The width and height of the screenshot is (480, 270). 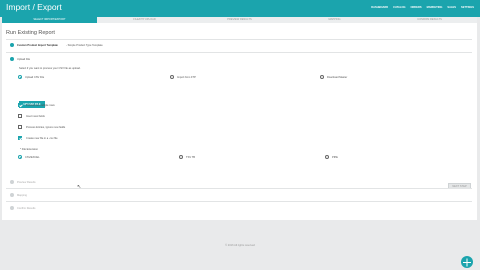 What do you see at coordinates (144, 20) in the screenshot?
I see `tab-file-upload: FILE/FTP UPLOAD` at bounding box center [144, 20].